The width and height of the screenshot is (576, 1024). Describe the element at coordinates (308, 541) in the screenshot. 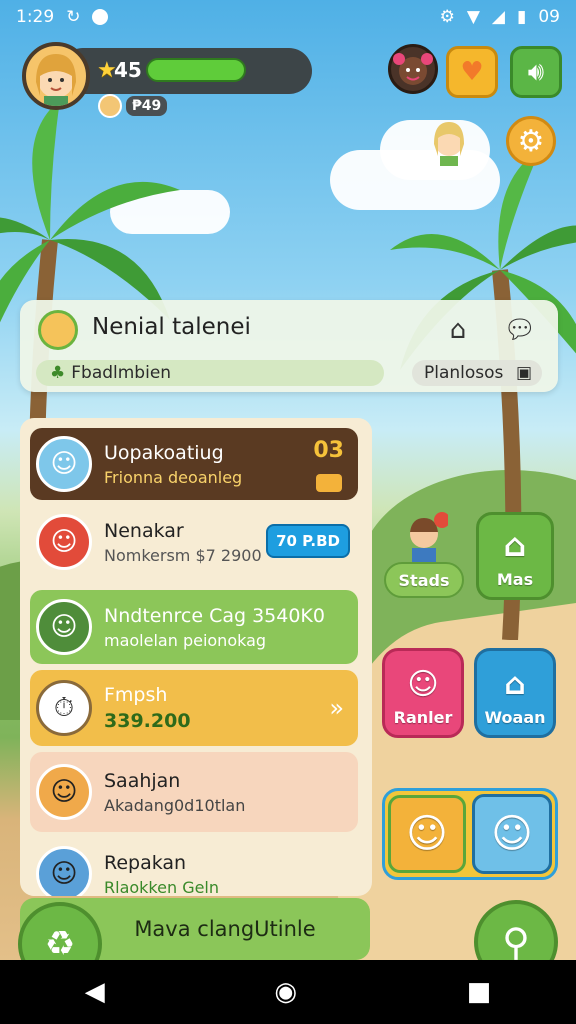

I see `price-tag: 70 P.BD` at that location.